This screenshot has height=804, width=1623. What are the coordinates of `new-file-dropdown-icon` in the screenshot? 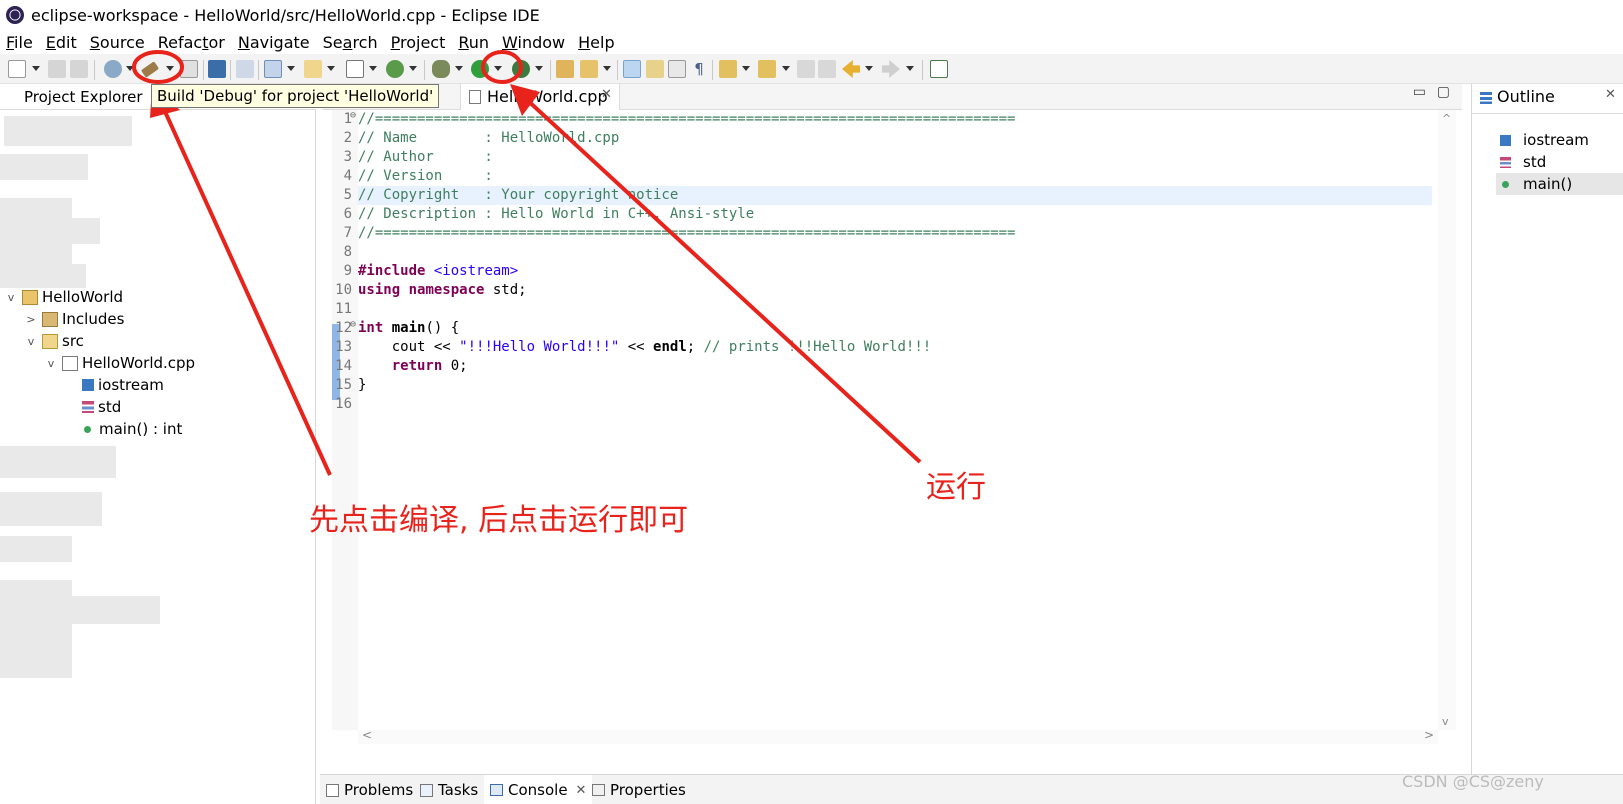 It's located at (373, 68).